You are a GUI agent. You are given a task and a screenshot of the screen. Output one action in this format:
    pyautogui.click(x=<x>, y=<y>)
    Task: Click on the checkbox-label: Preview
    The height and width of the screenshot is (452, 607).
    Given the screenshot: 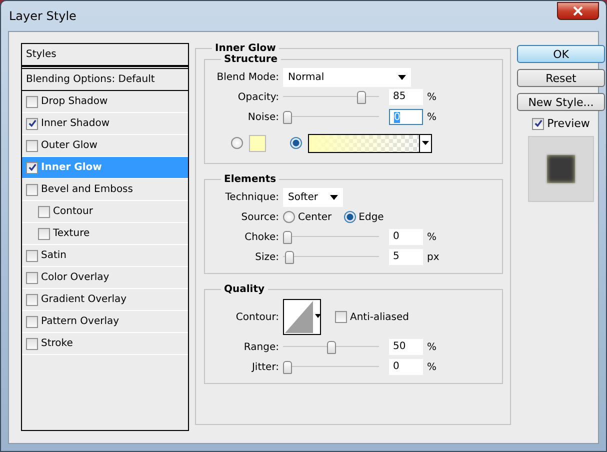 What is the action you would take?
    pyautogui.click(x=568, y=123)
    